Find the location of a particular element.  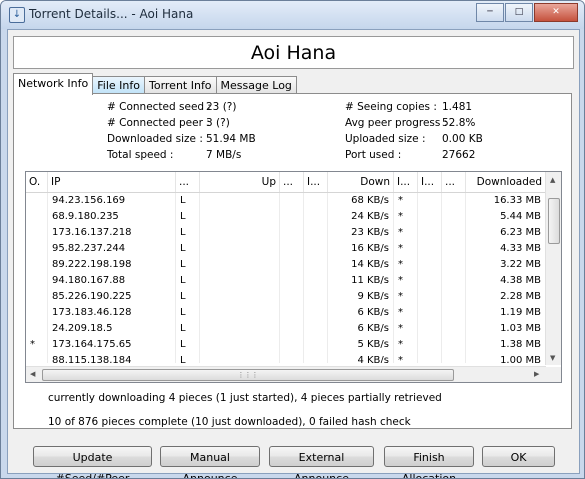

vertical-scroll-thumb is located at coordinates (554, 221).